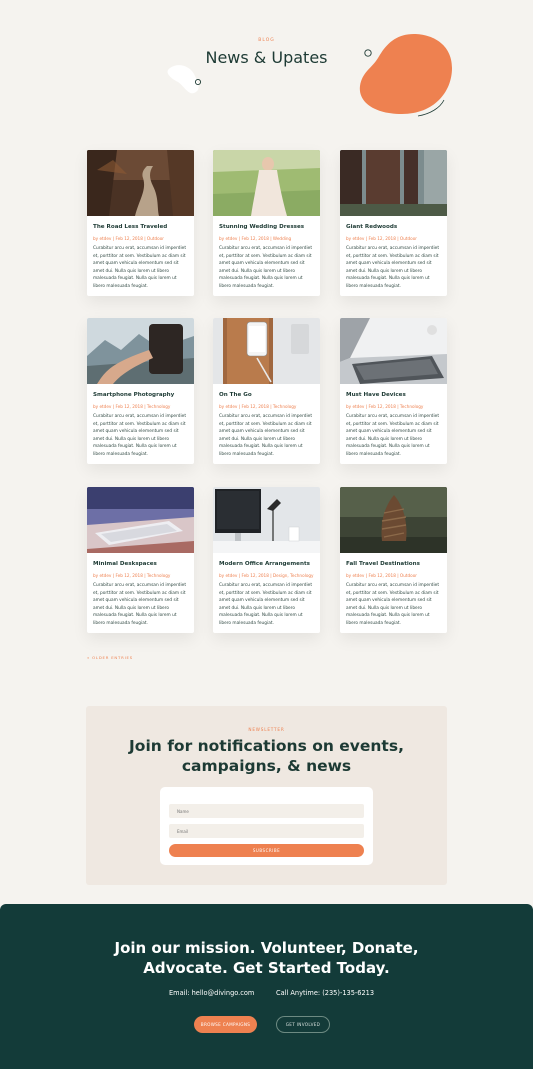  I want to click on post-title: Stunning Wedding Dresses, so click(266, 227).